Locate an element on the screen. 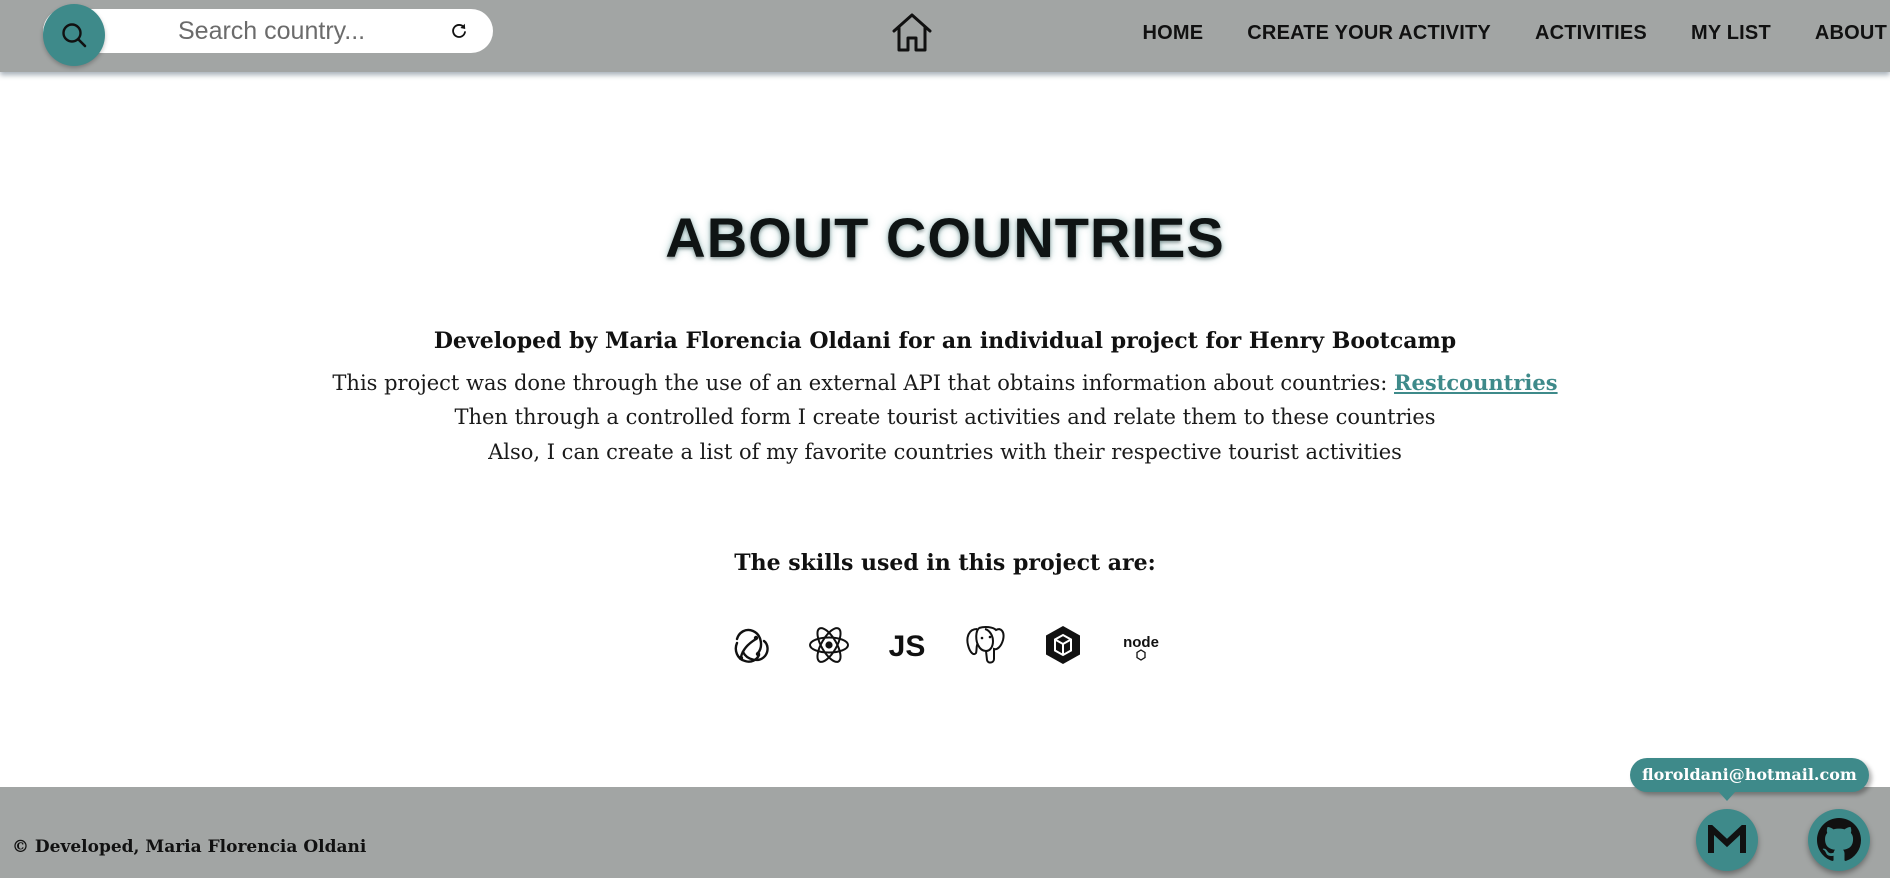 The width and height of the screenshot is (1890, 878). github-button is located at coordinates (1839, 840).